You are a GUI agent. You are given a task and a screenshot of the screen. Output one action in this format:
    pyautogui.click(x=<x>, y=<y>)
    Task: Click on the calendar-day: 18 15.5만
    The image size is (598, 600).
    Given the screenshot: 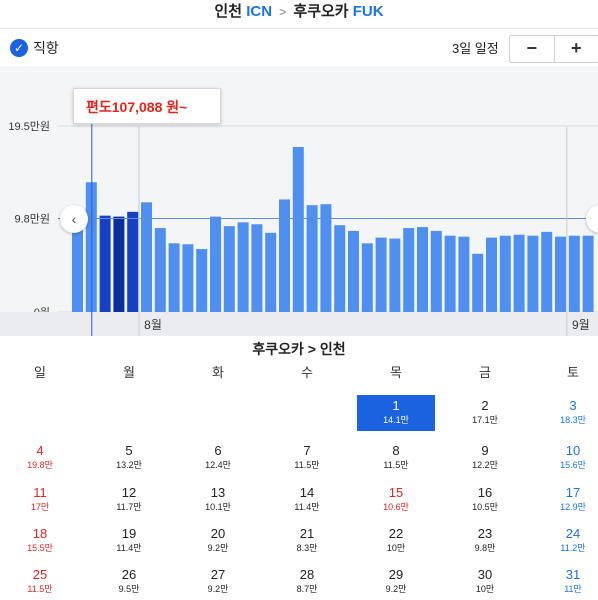 What is the action you would take?
    pyautogui.click(x=40, y=541)
    